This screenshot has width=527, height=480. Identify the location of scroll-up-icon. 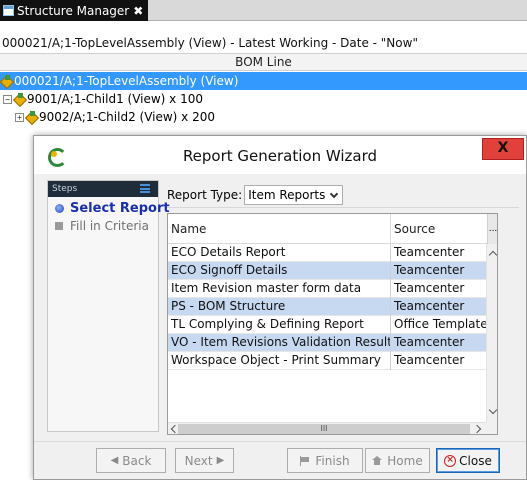
(492, 255).